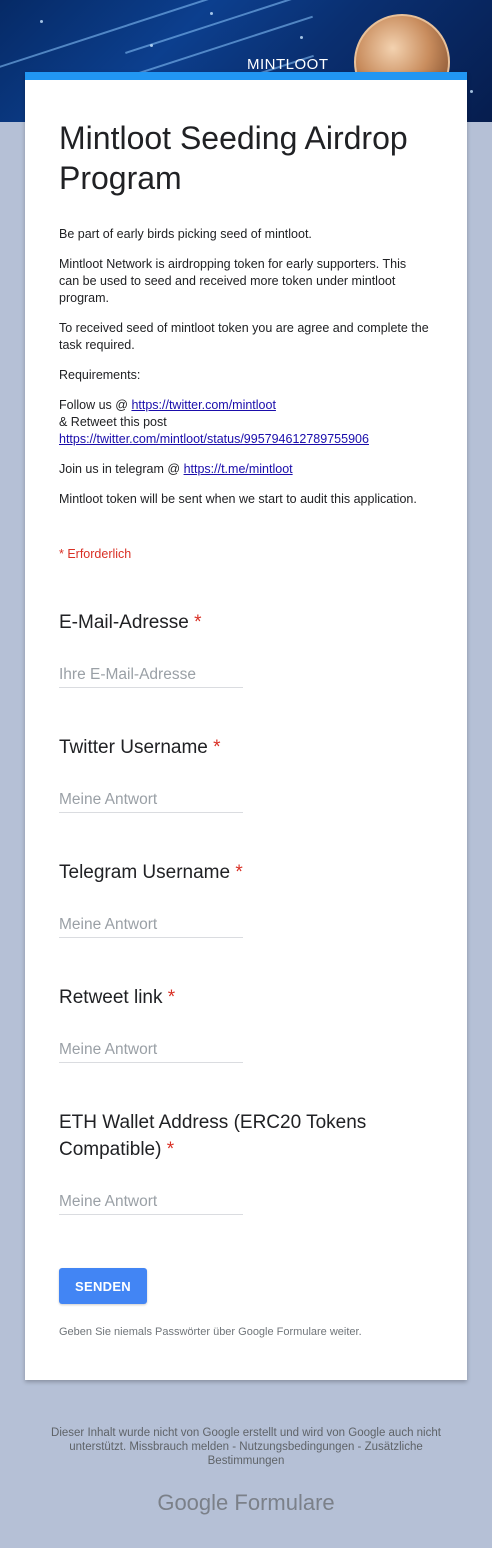  Describe the element at coordinates (193, 1502) in the screenshot. I see `logo-google: Google` at that location.